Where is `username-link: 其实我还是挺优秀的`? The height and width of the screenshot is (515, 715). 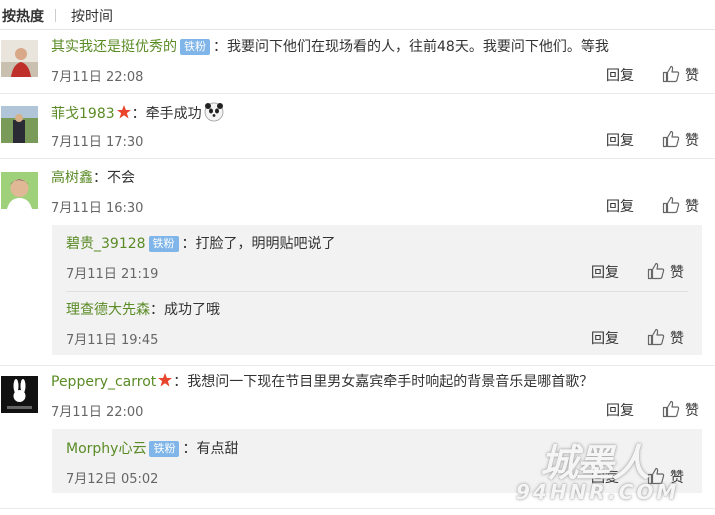 username-link: 其实我还是挺优秀的 is located at coordinates (114, 47).